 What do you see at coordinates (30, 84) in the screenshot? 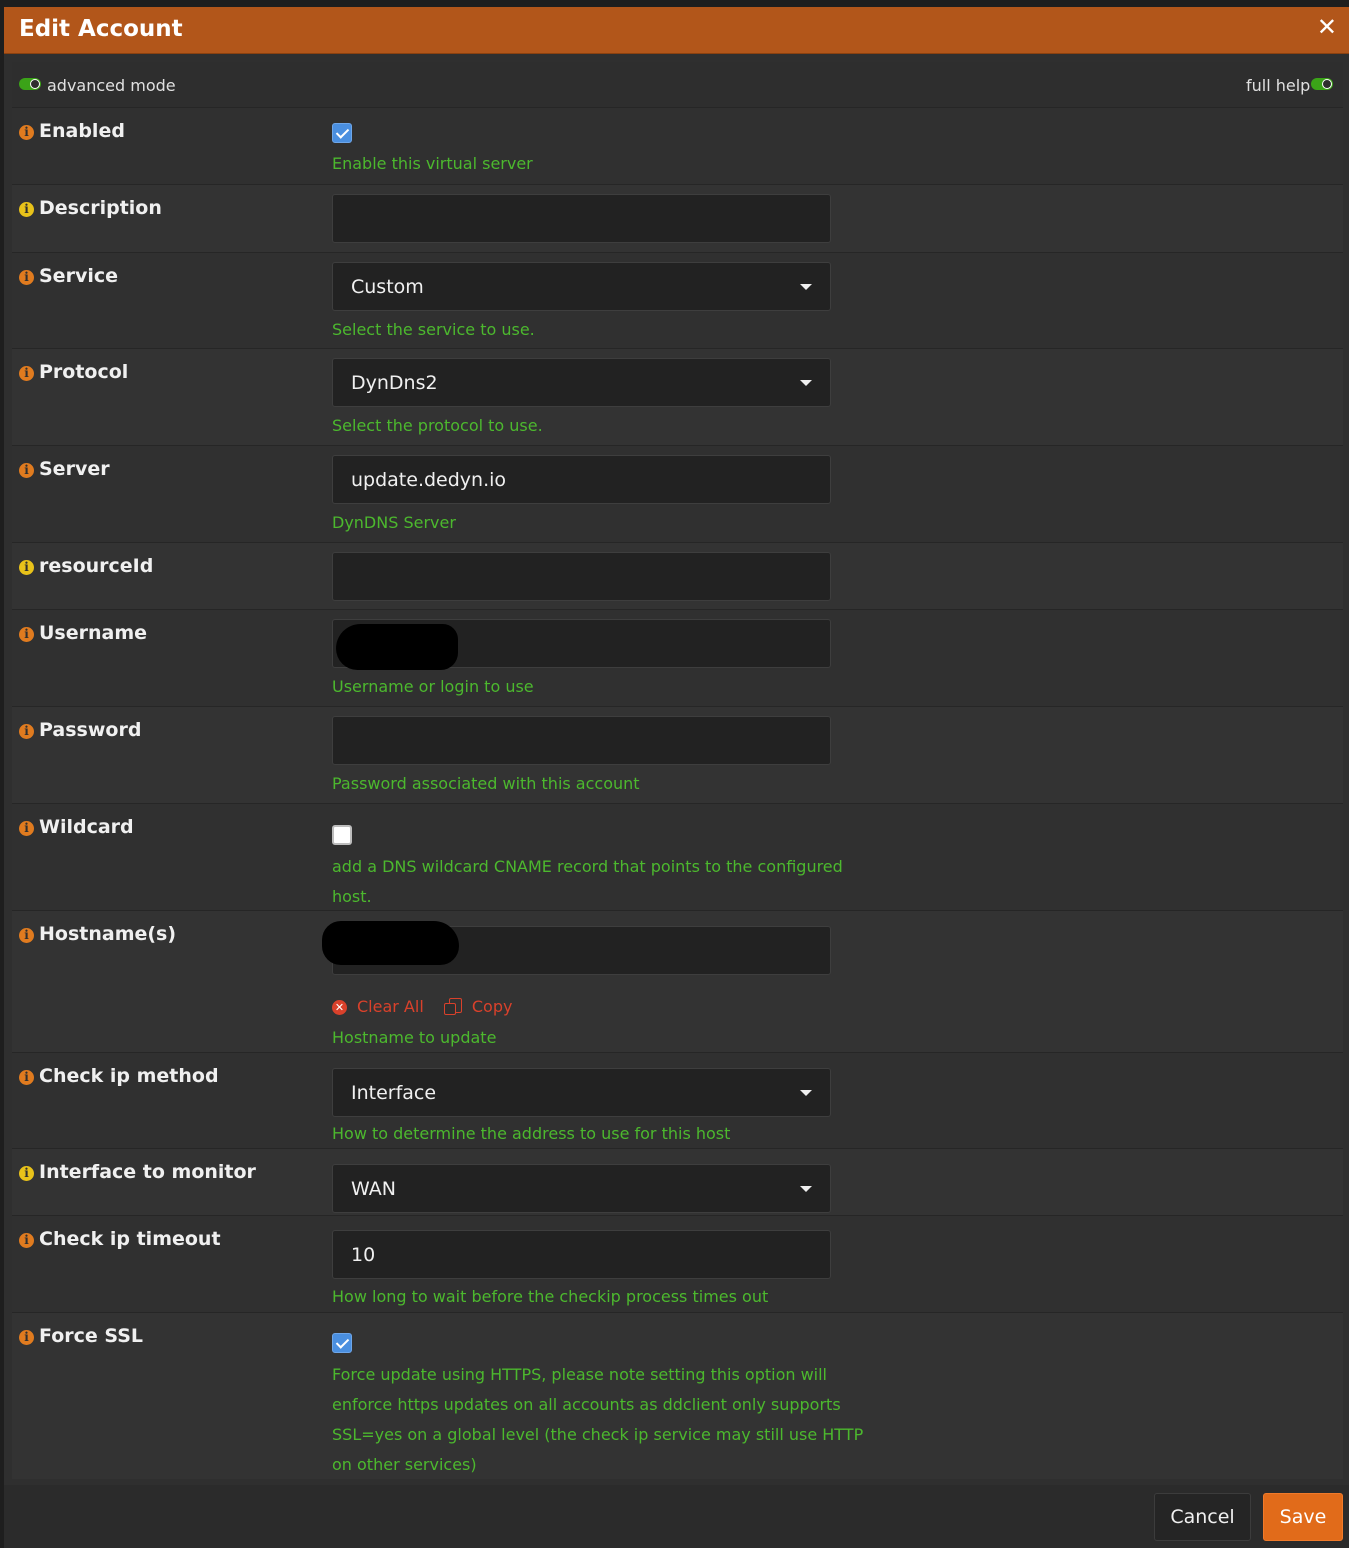
I see `advanced-mode-toggle` at bounding box center [30, 84].